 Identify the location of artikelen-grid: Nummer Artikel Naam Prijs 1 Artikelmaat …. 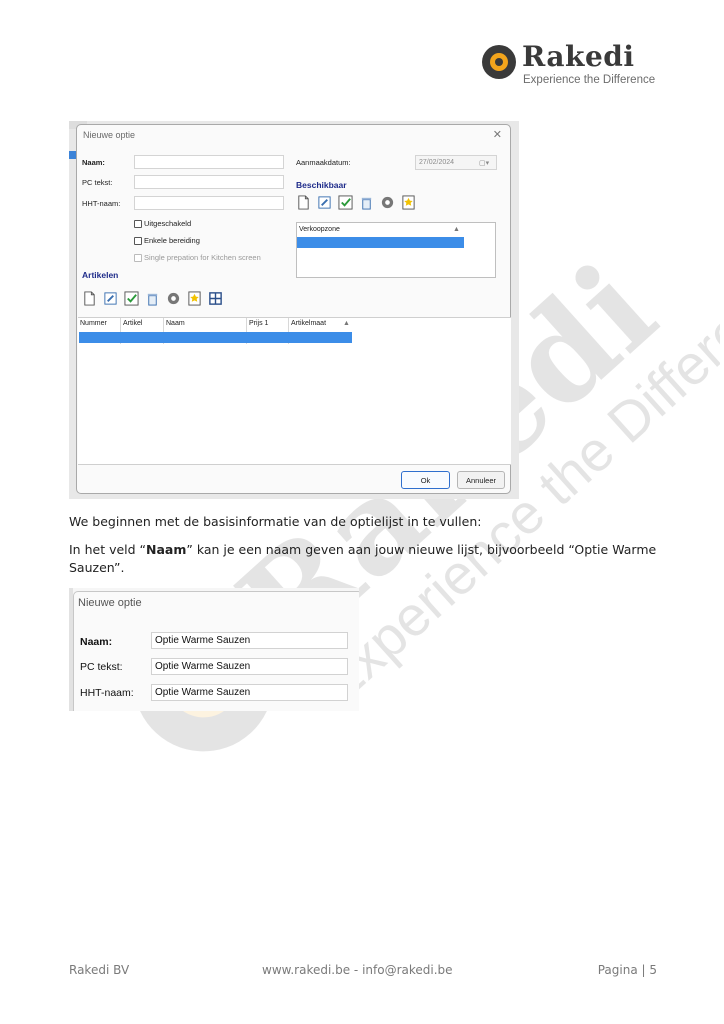
(294, 391).